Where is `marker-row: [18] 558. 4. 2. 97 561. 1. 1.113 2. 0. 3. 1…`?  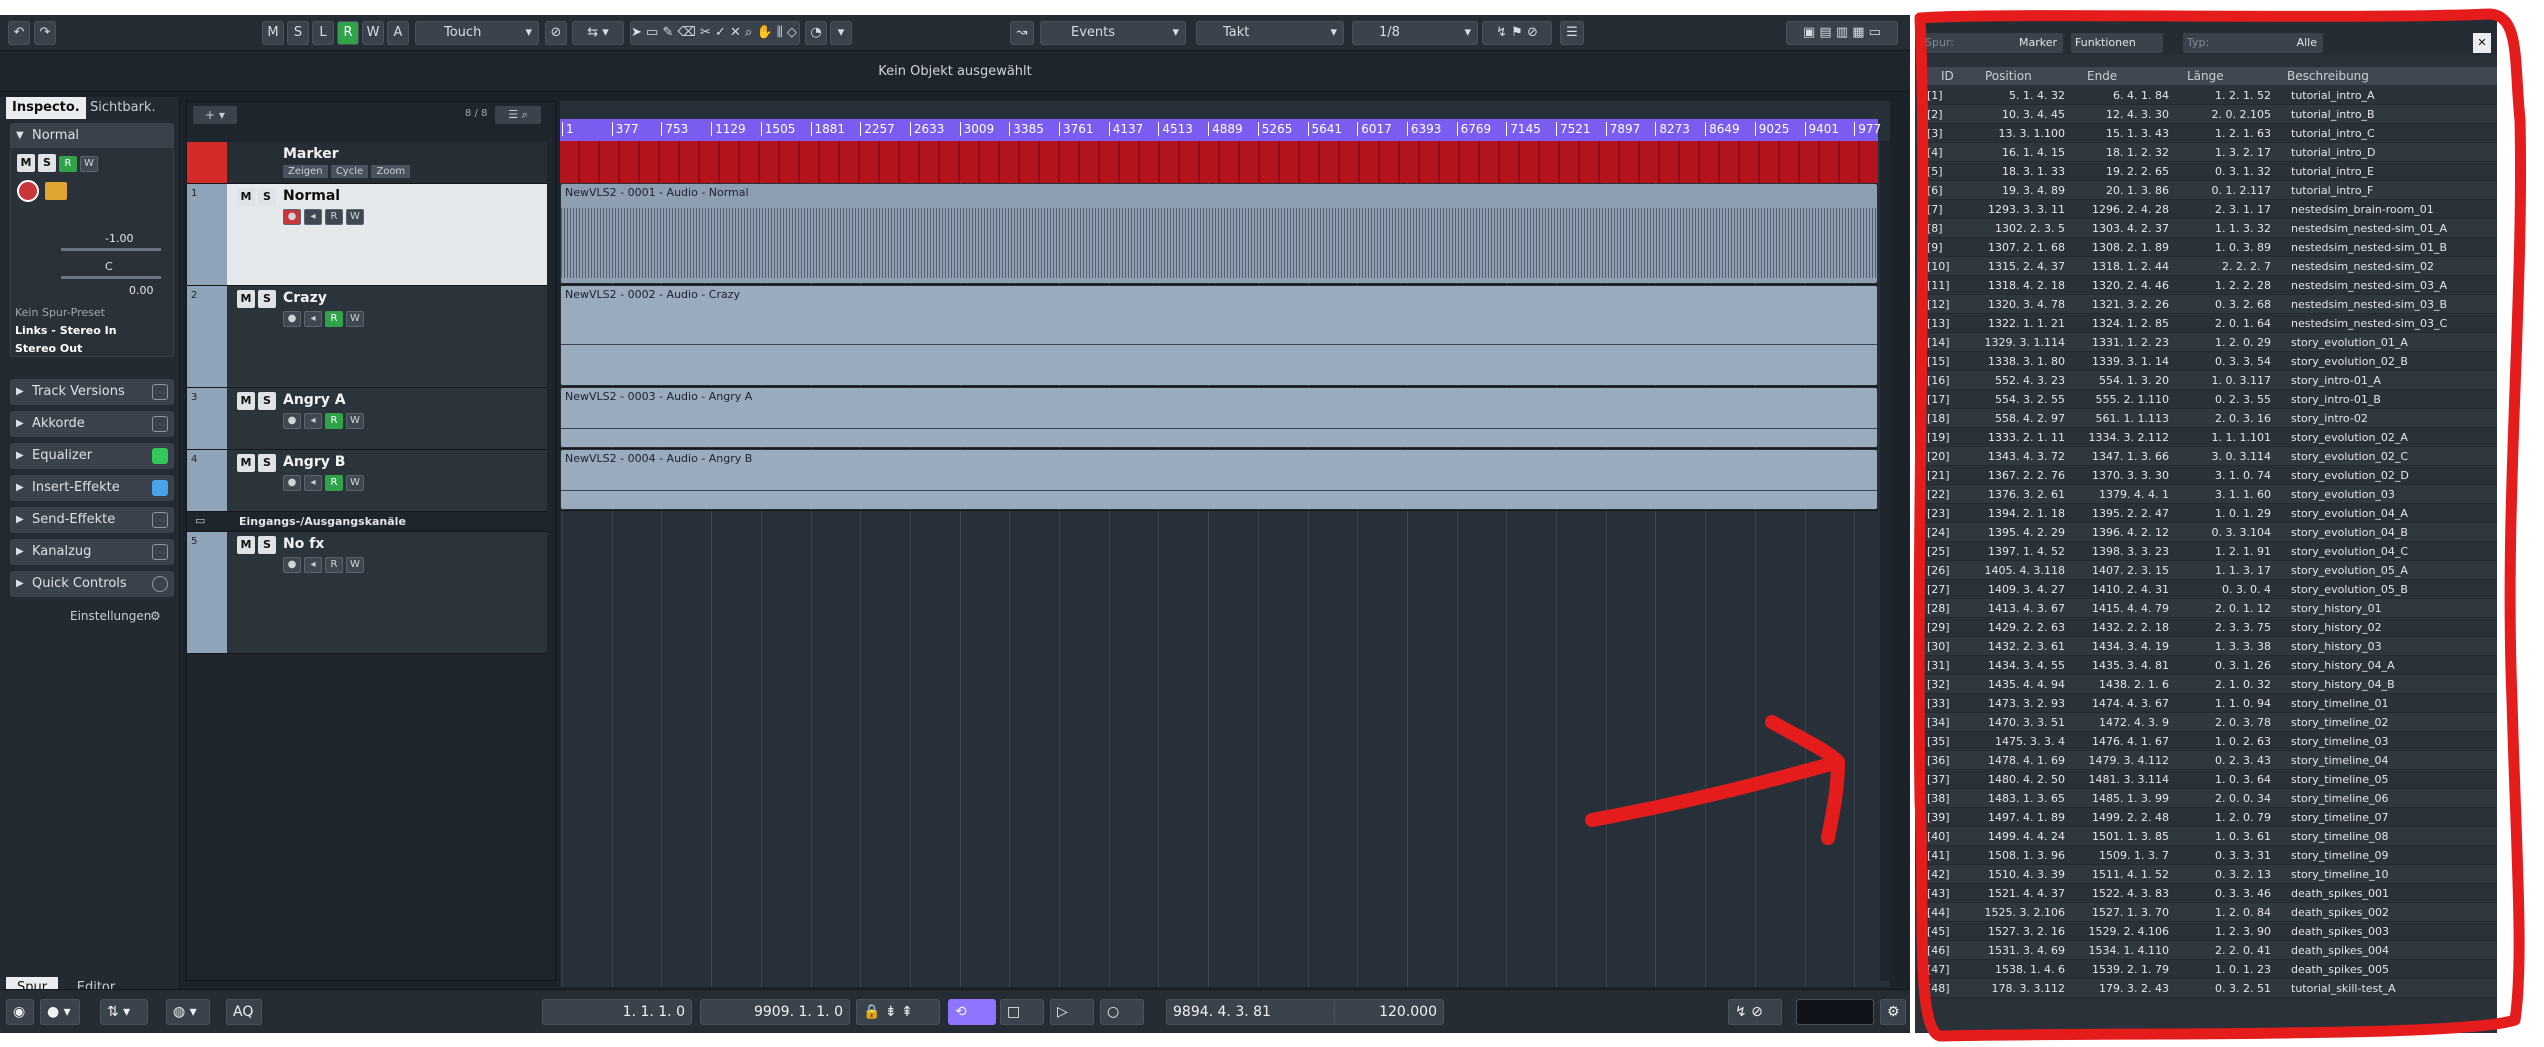
marker-row: [18] 558. 4. 2. 97 561. 1. 1.113 2. 0. 3. 1… is located at coordinates (2209, 418).